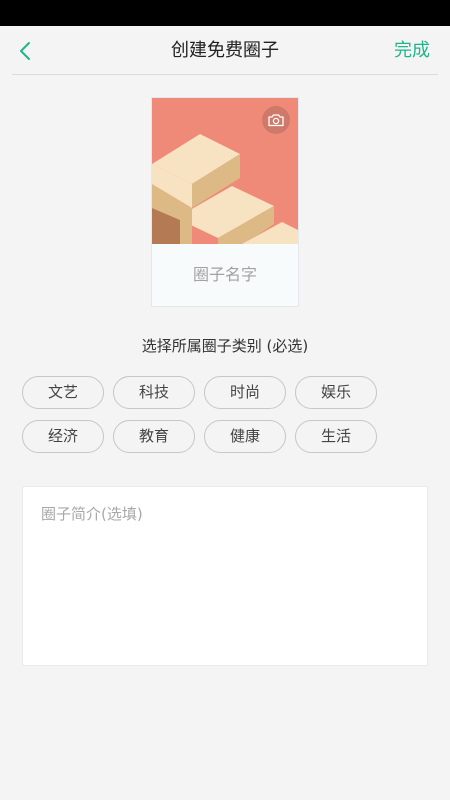  Describe the element at coordinates (63, 392) in the screenshot. I see `category-option-wenyi: 文艺` at that location.